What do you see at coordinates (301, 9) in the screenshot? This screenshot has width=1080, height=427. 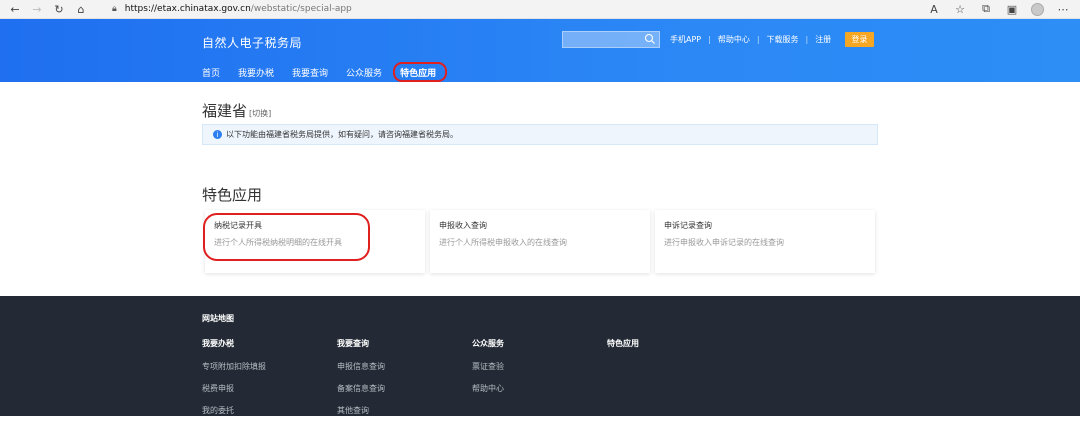 I see `url-path: /webstatic/special-app` at bounding box center [301, 9].